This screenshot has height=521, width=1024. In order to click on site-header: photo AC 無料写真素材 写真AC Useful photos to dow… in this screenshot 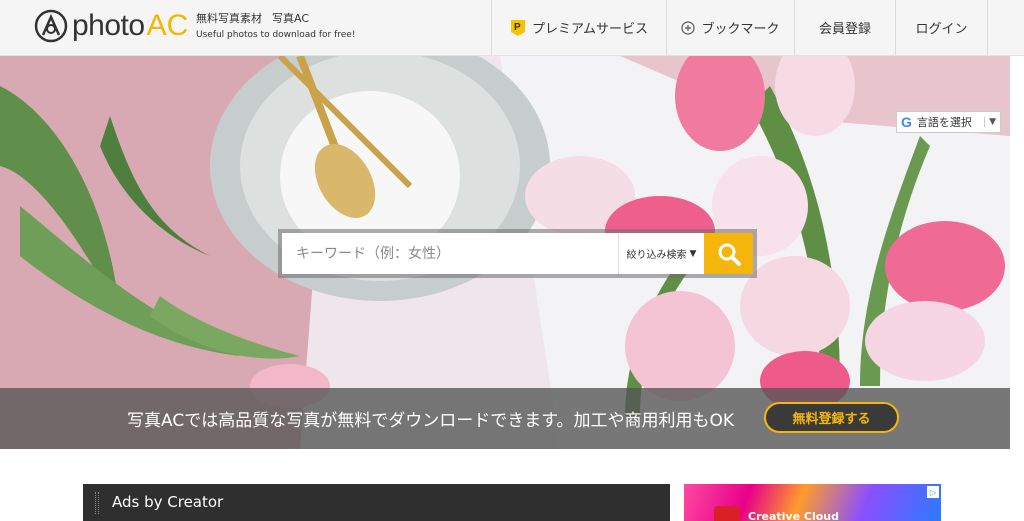, I will do `click(512, 28)`.